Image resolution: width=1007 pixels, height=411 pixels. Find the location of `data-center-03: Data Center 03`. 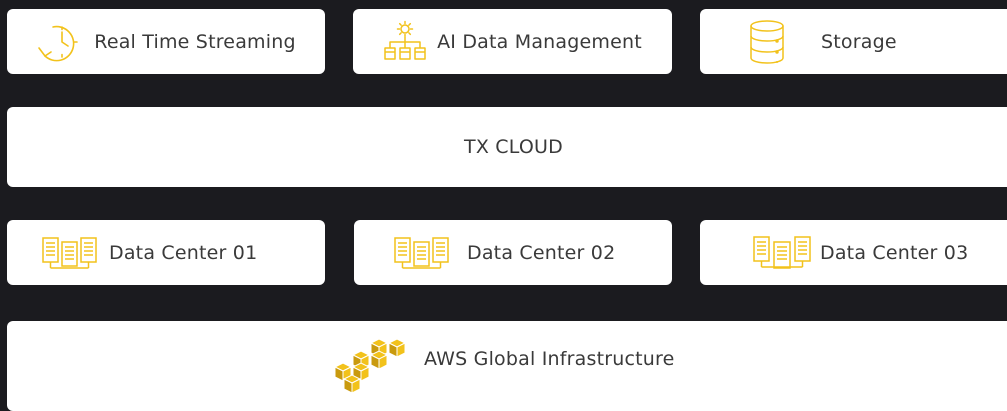

data-center-03: Data Center 03 is located at coordinates (853, 252).